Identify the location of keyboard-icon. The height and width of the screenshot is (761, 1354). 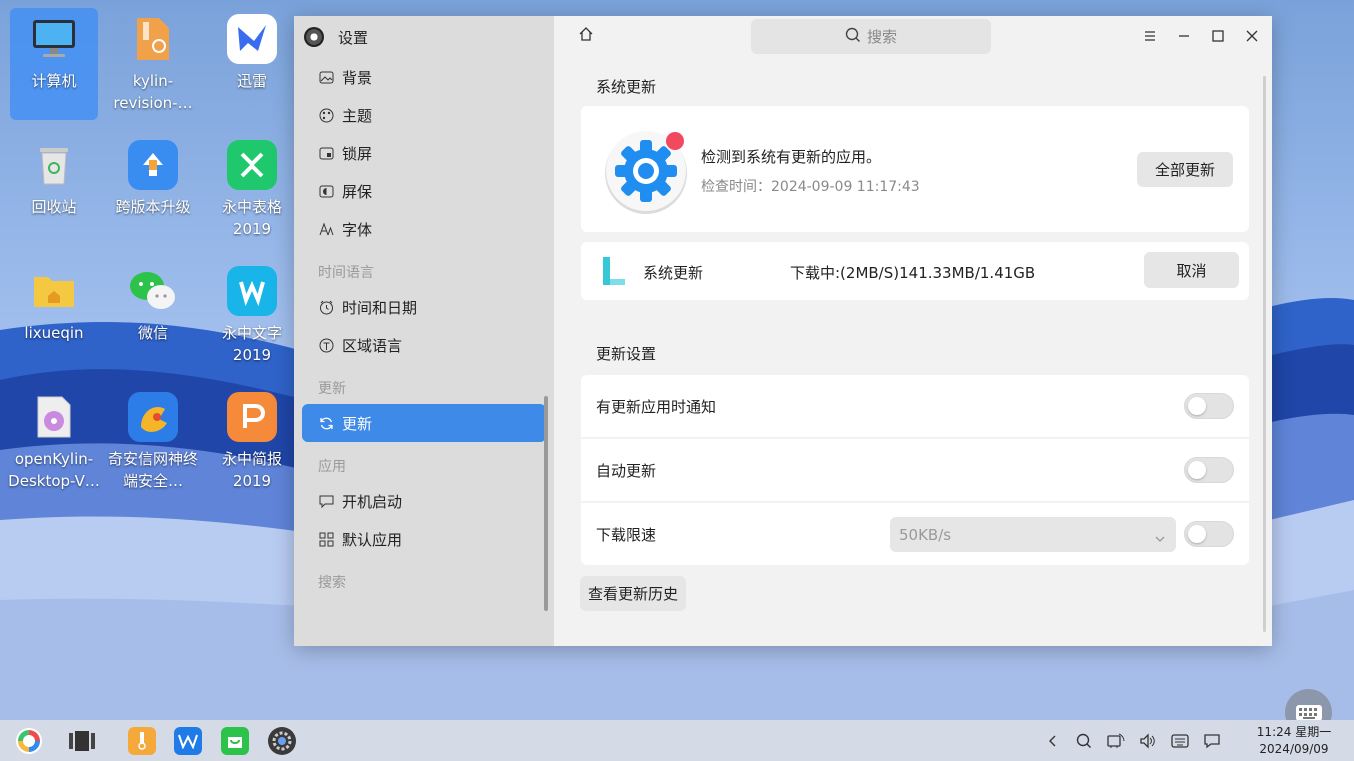
(1180, 741).